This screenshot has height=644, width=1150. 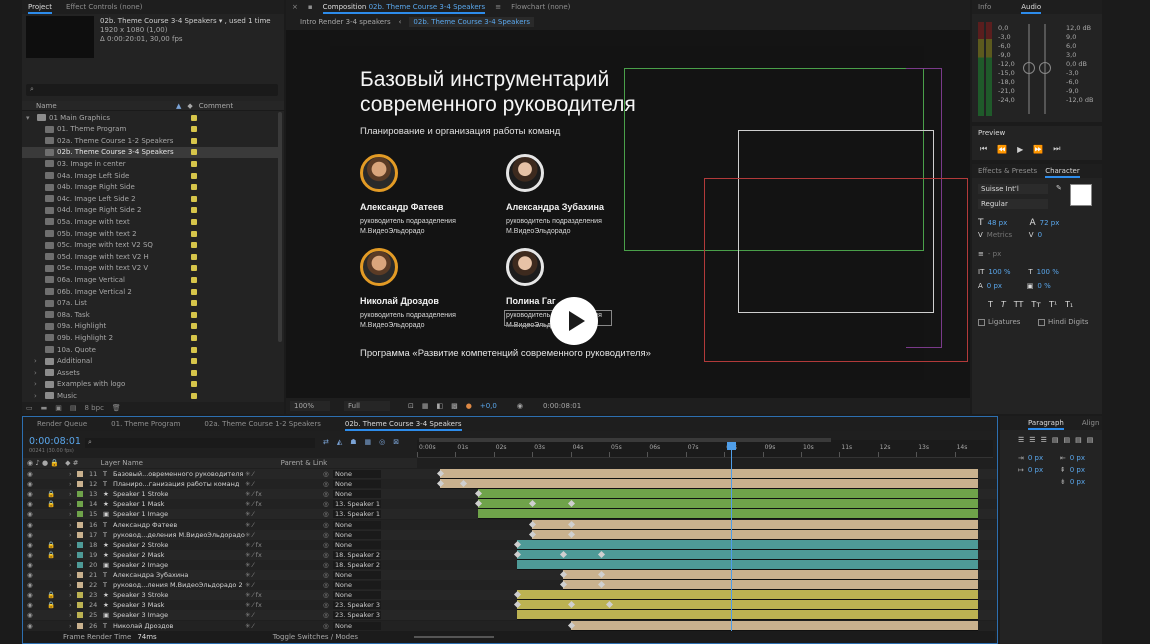 I want to click on volume-slider-right, so click(x=1045, y=69).